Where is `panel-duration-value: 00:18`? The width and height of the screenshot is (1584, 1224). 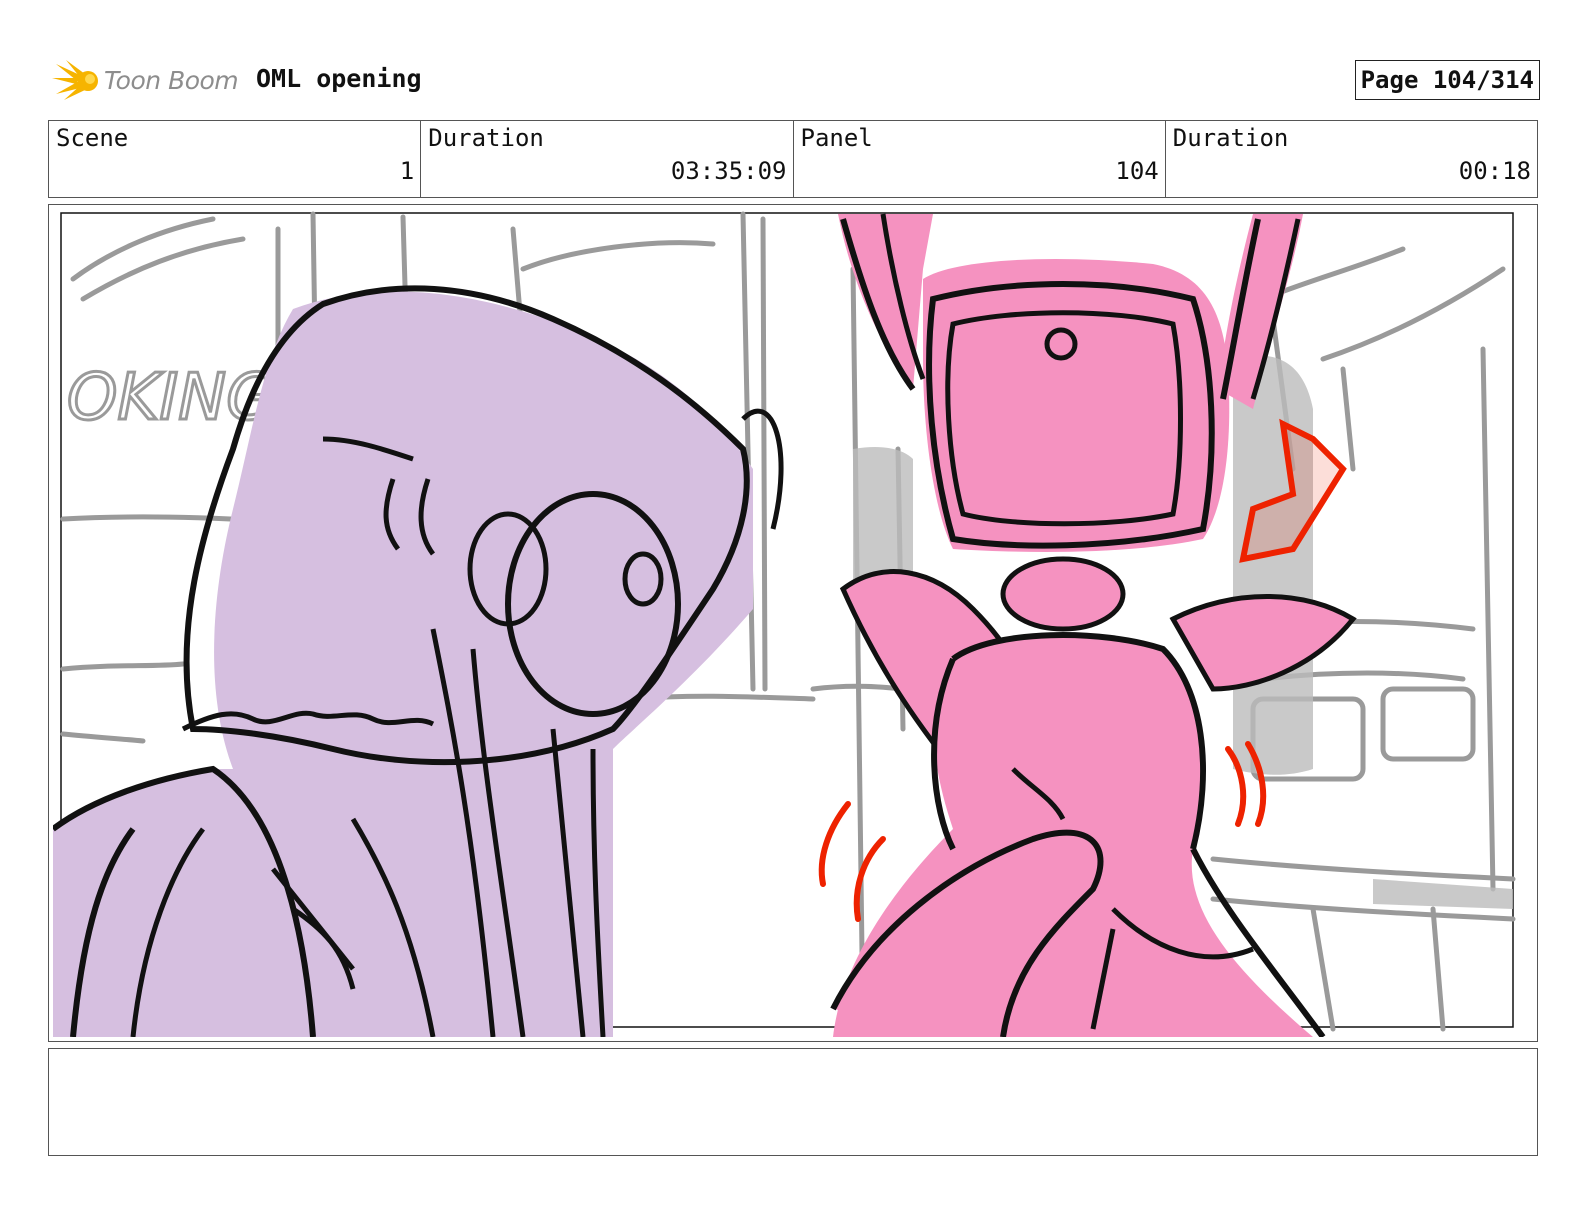
panel-duration-value: 00:18 is located at coordinates (1494, 171).